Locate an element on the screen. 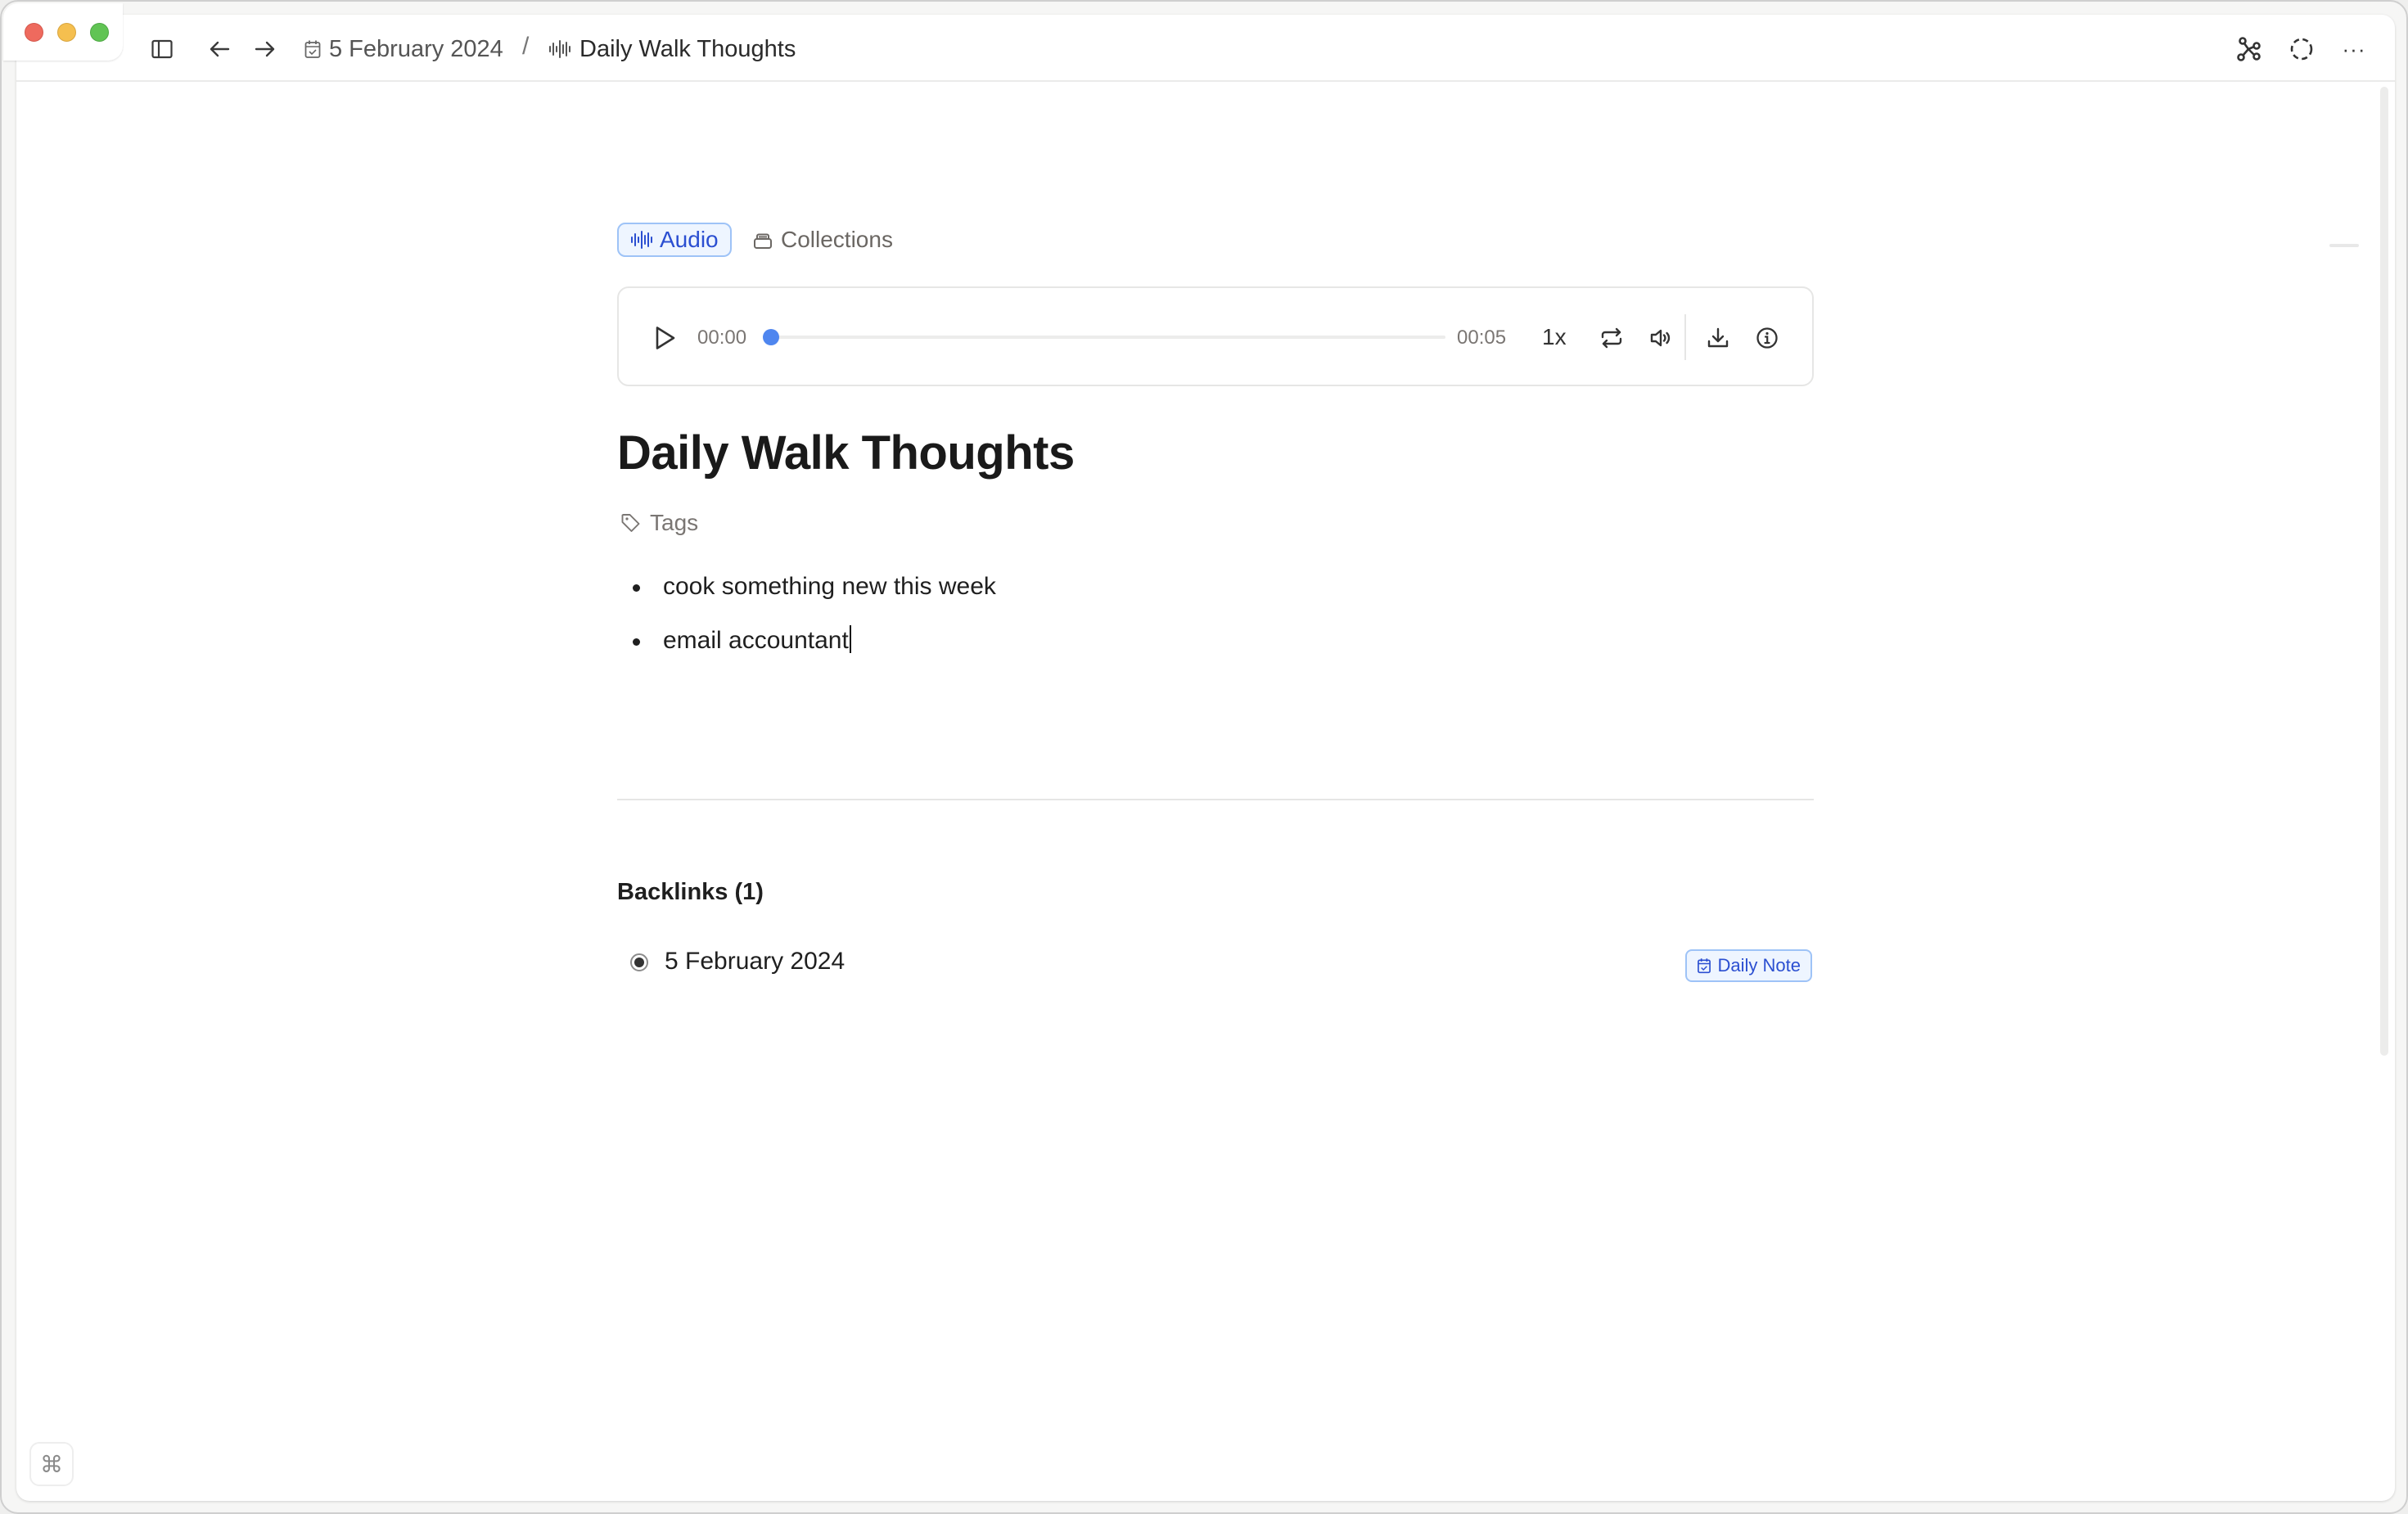  forward-button is located at coordinates (265, 49).